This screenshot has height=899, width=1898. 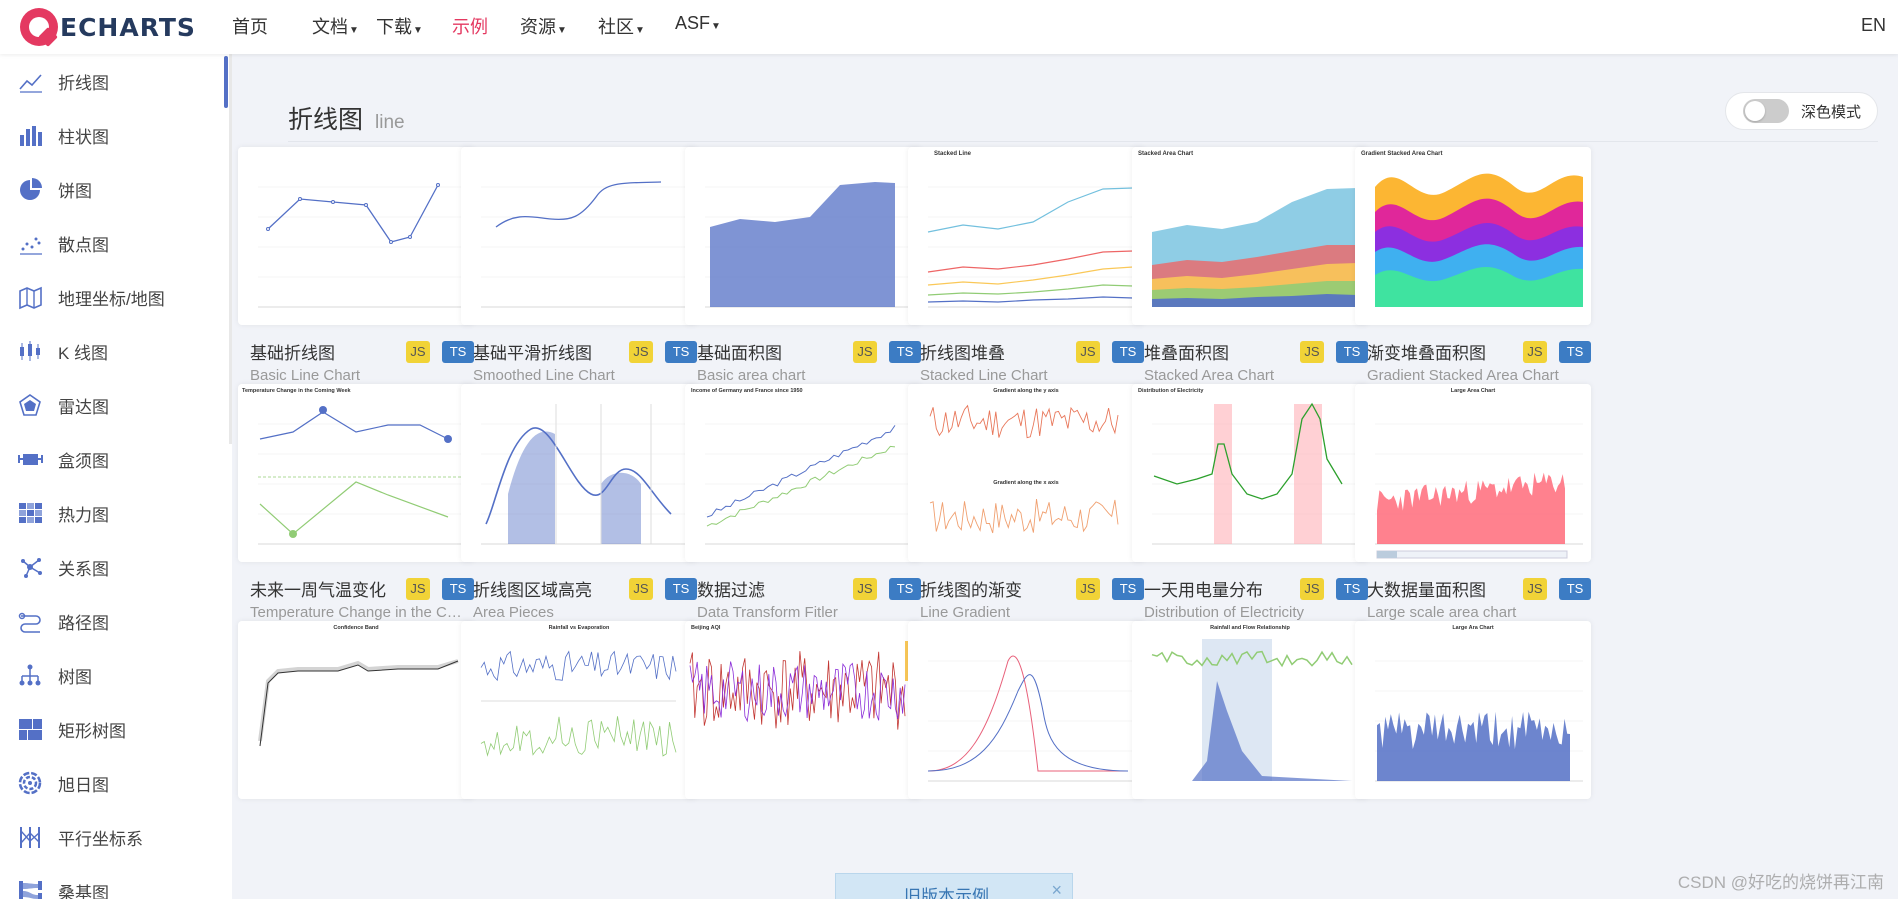 I want to click on example-thumbnail: Distribution of Electricity, so click(x=1250, y=473).